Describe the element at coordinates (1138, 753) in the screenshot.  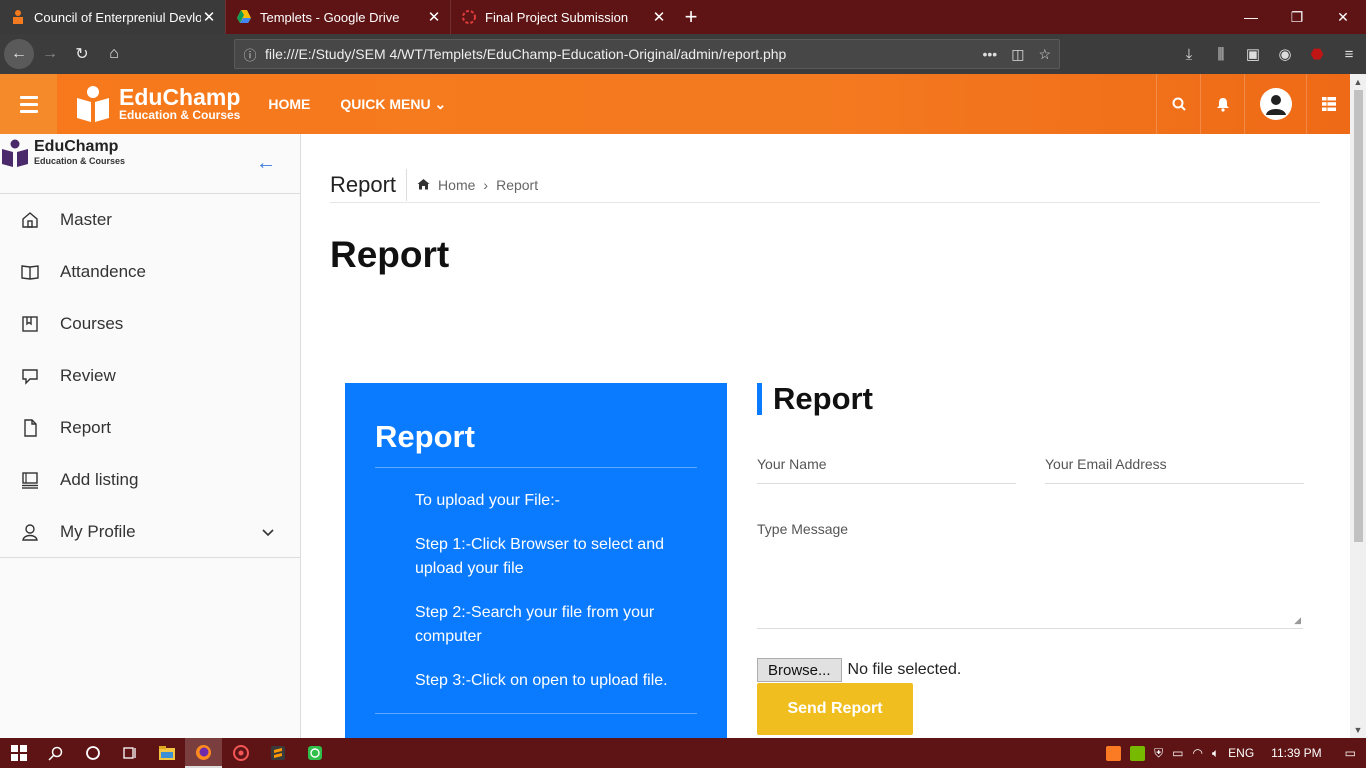
I see `nvidia-tray-icon` at that location.